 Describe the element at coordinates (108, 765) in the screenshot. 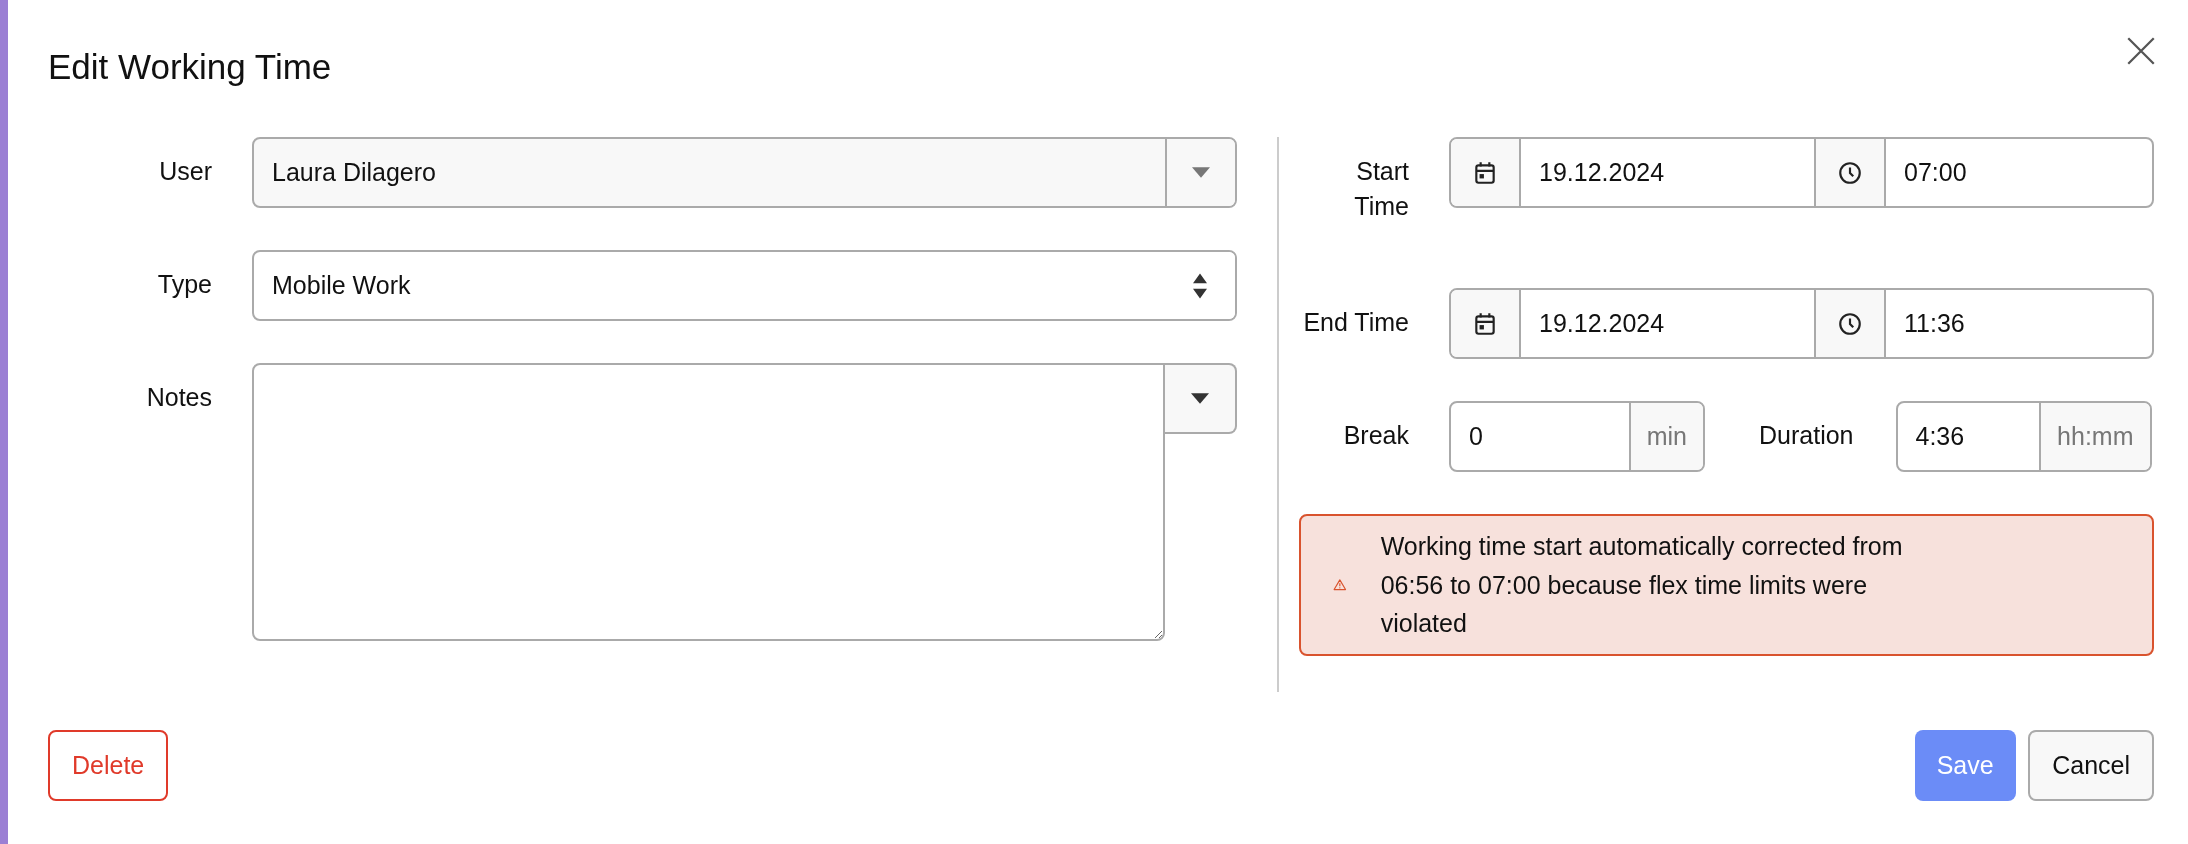

I see `delete-button: Delete` at that location.